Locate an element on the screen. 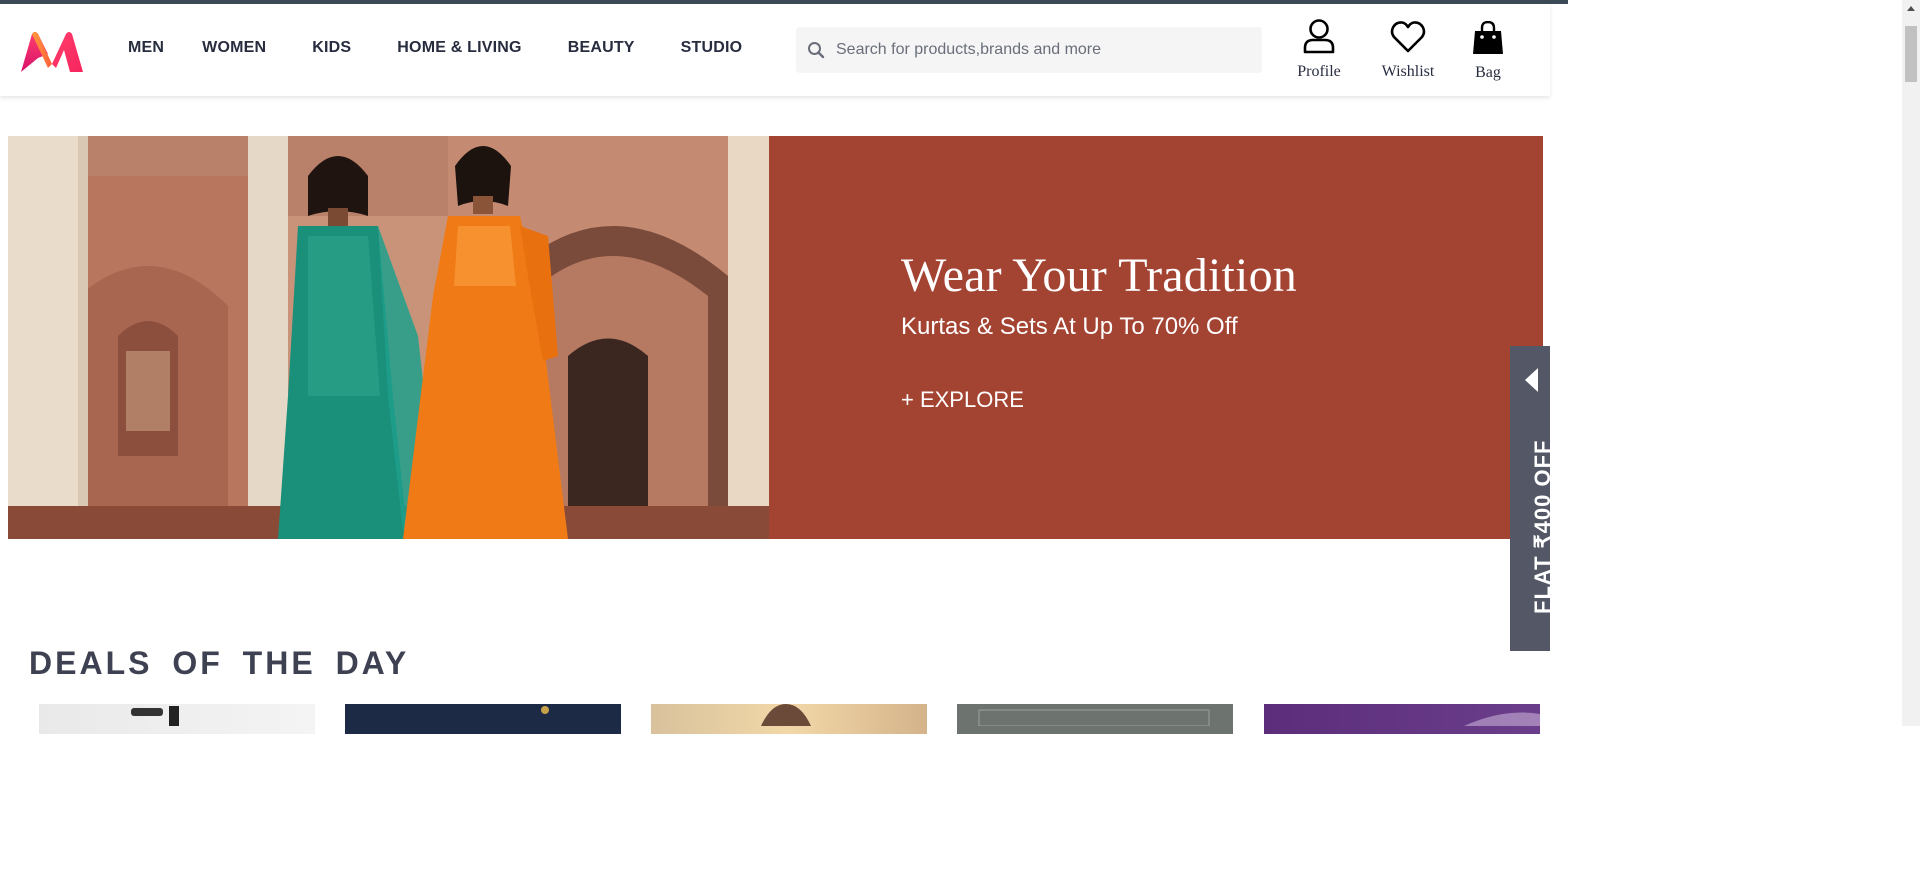 This screenshot has width=1920, height=889. side-promo-tab: FLAT ₹400 OFF is located at coordinates (1532, 498).